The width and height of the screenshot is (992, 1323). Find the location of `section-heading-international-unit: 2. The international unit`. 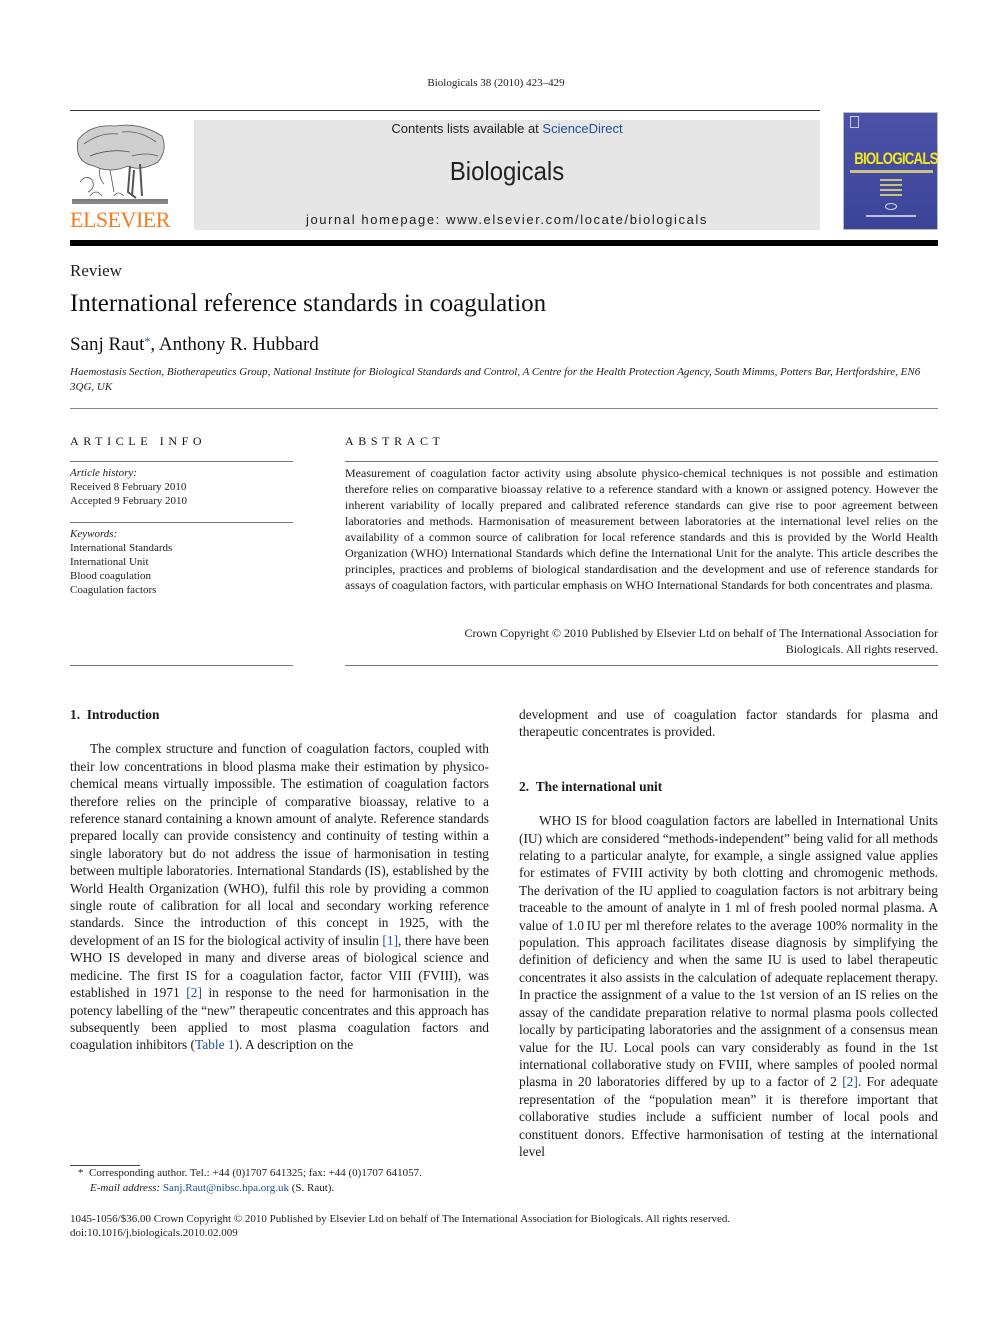

section-heading-international-unit: 2. The international unit is located at coordinates (591, 786).